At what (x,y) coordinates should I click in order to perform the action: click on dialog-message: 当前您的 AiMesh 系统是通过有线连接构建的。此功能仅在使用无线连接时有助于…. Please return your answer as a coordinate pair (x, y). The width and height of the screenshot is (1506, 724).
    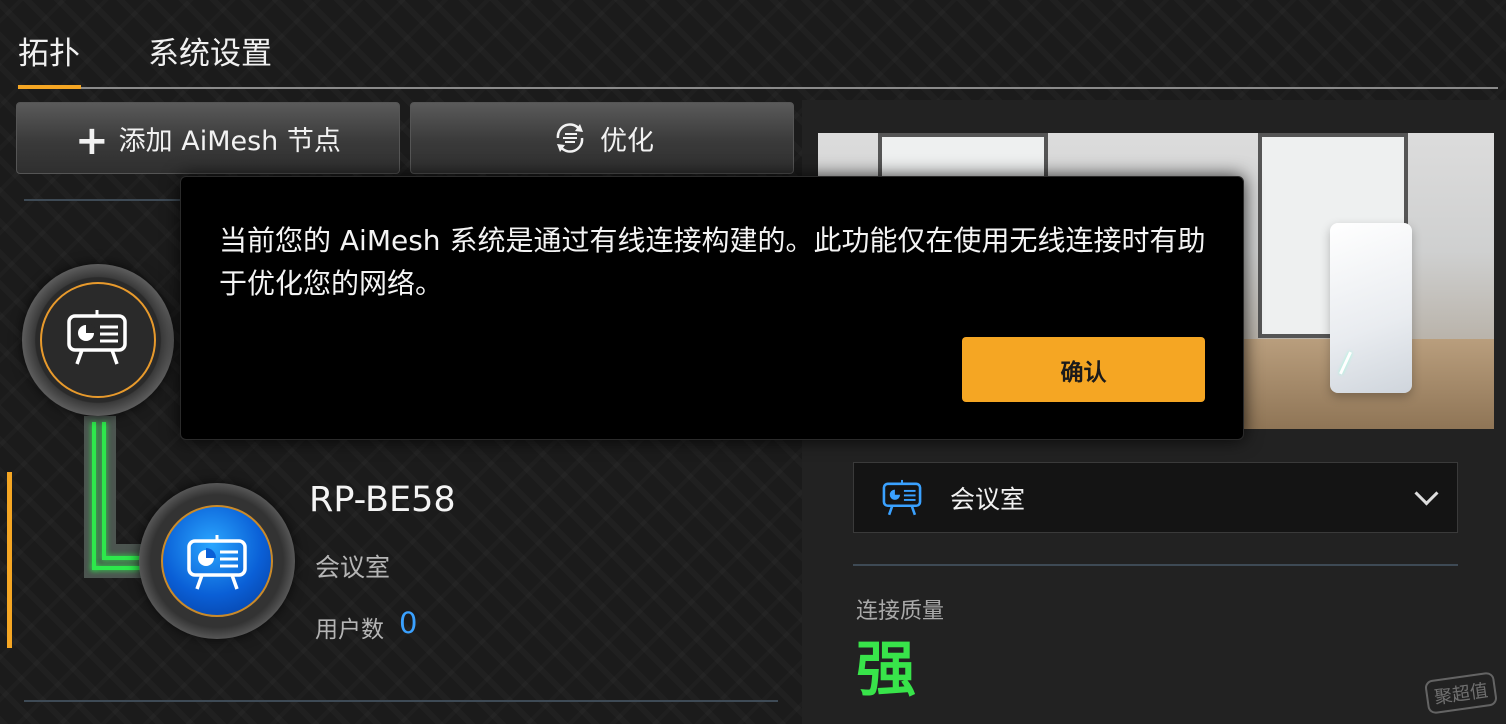
    Looking at the image, I should click on (712, 262).